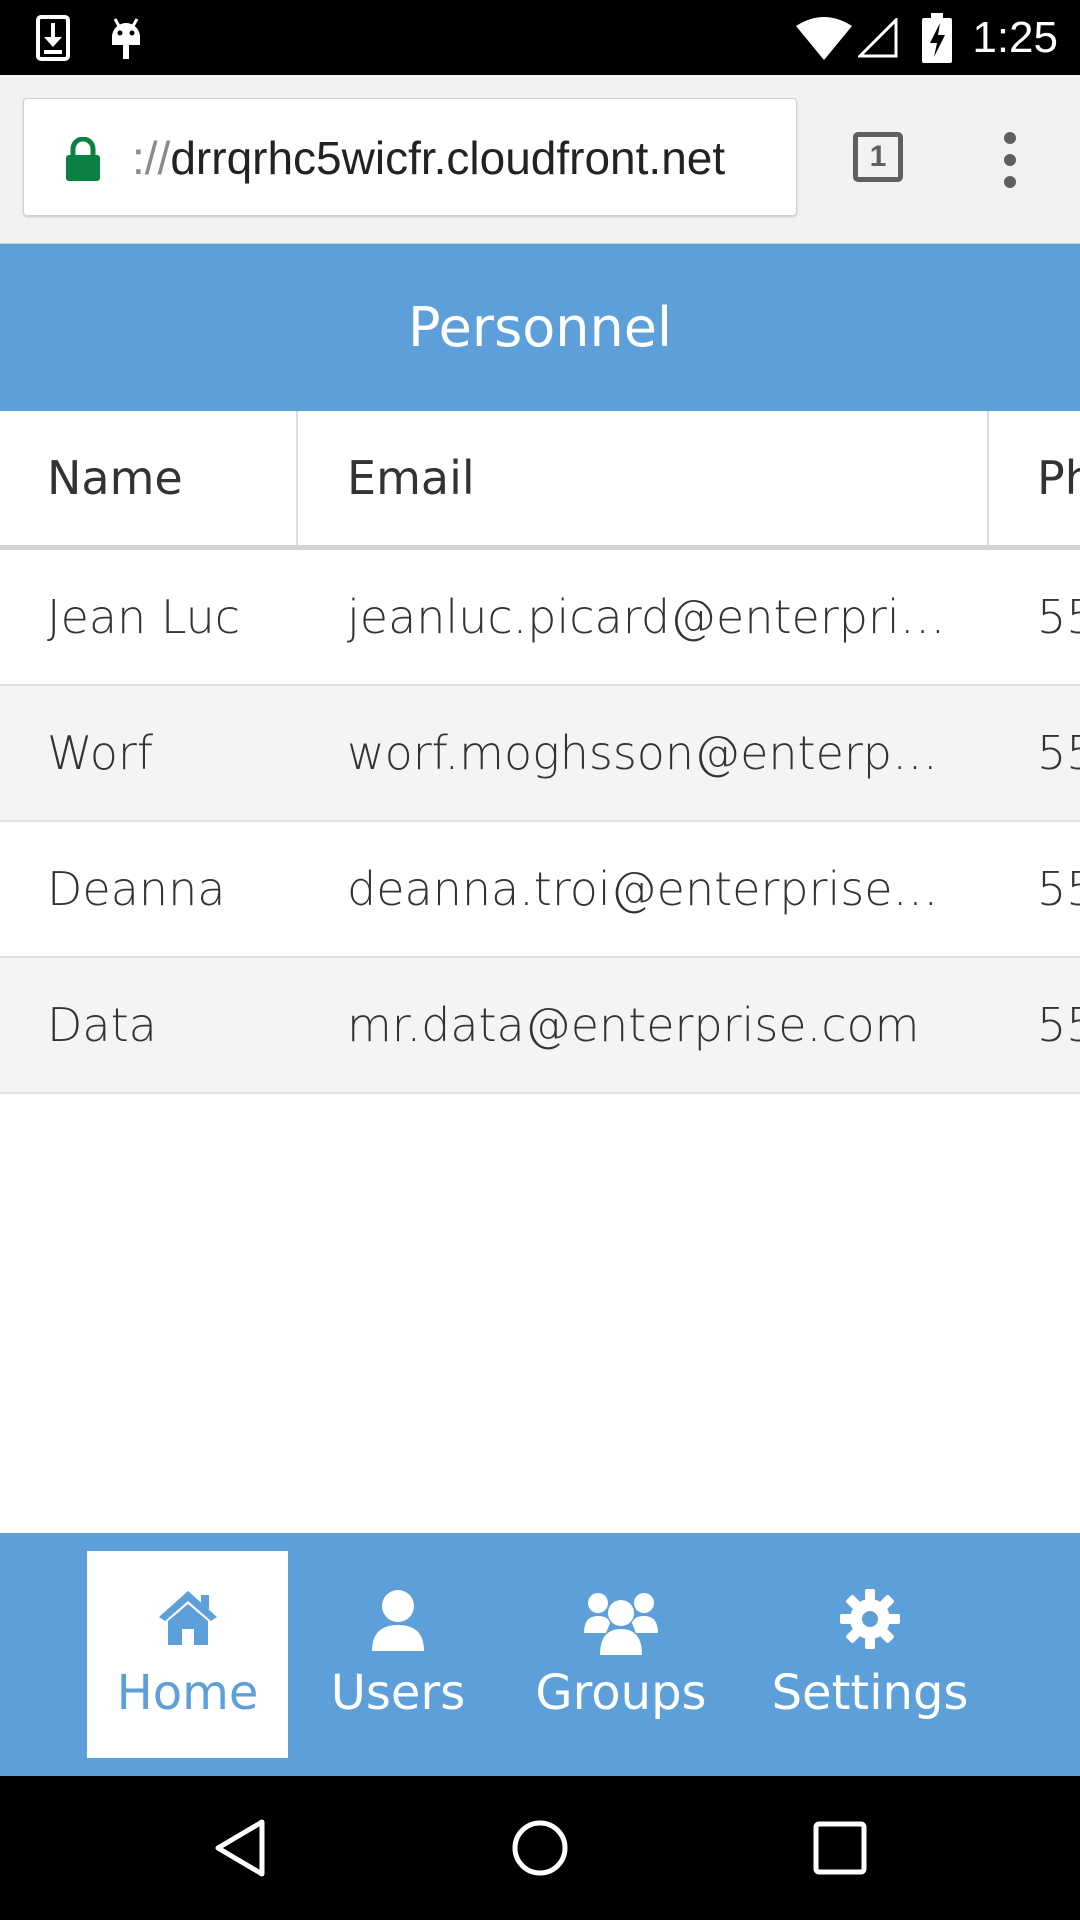  Describe the element at coordinates (1015, 37) in the screenshot. I see `status-time: 1:25` at that location.